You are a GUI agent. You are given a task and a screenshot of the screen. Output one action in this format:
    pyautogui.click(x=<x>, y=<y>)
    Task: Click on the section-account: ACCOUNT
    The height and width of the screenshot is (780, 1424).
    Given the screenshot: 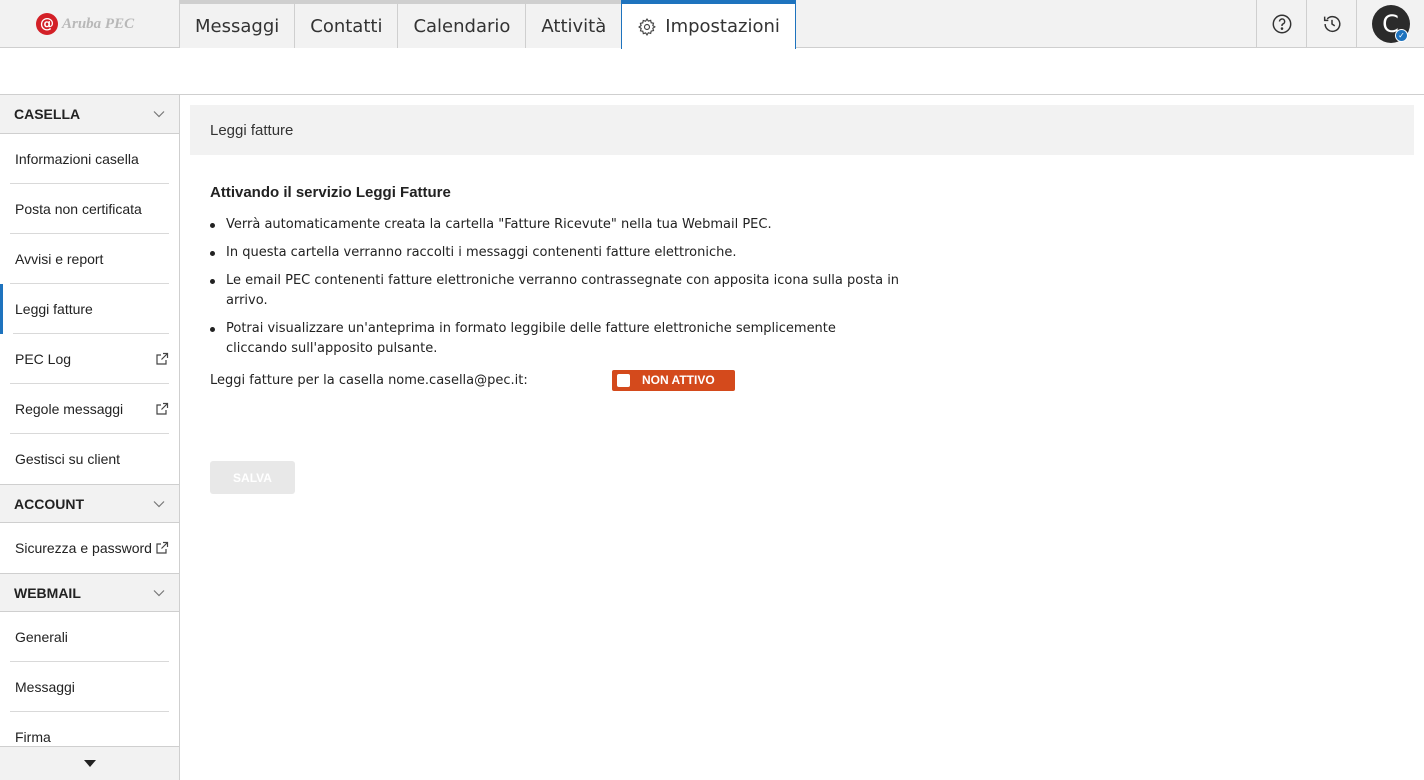 What is the action you would take?
    pyautogui.click(x=89, y=503)
    